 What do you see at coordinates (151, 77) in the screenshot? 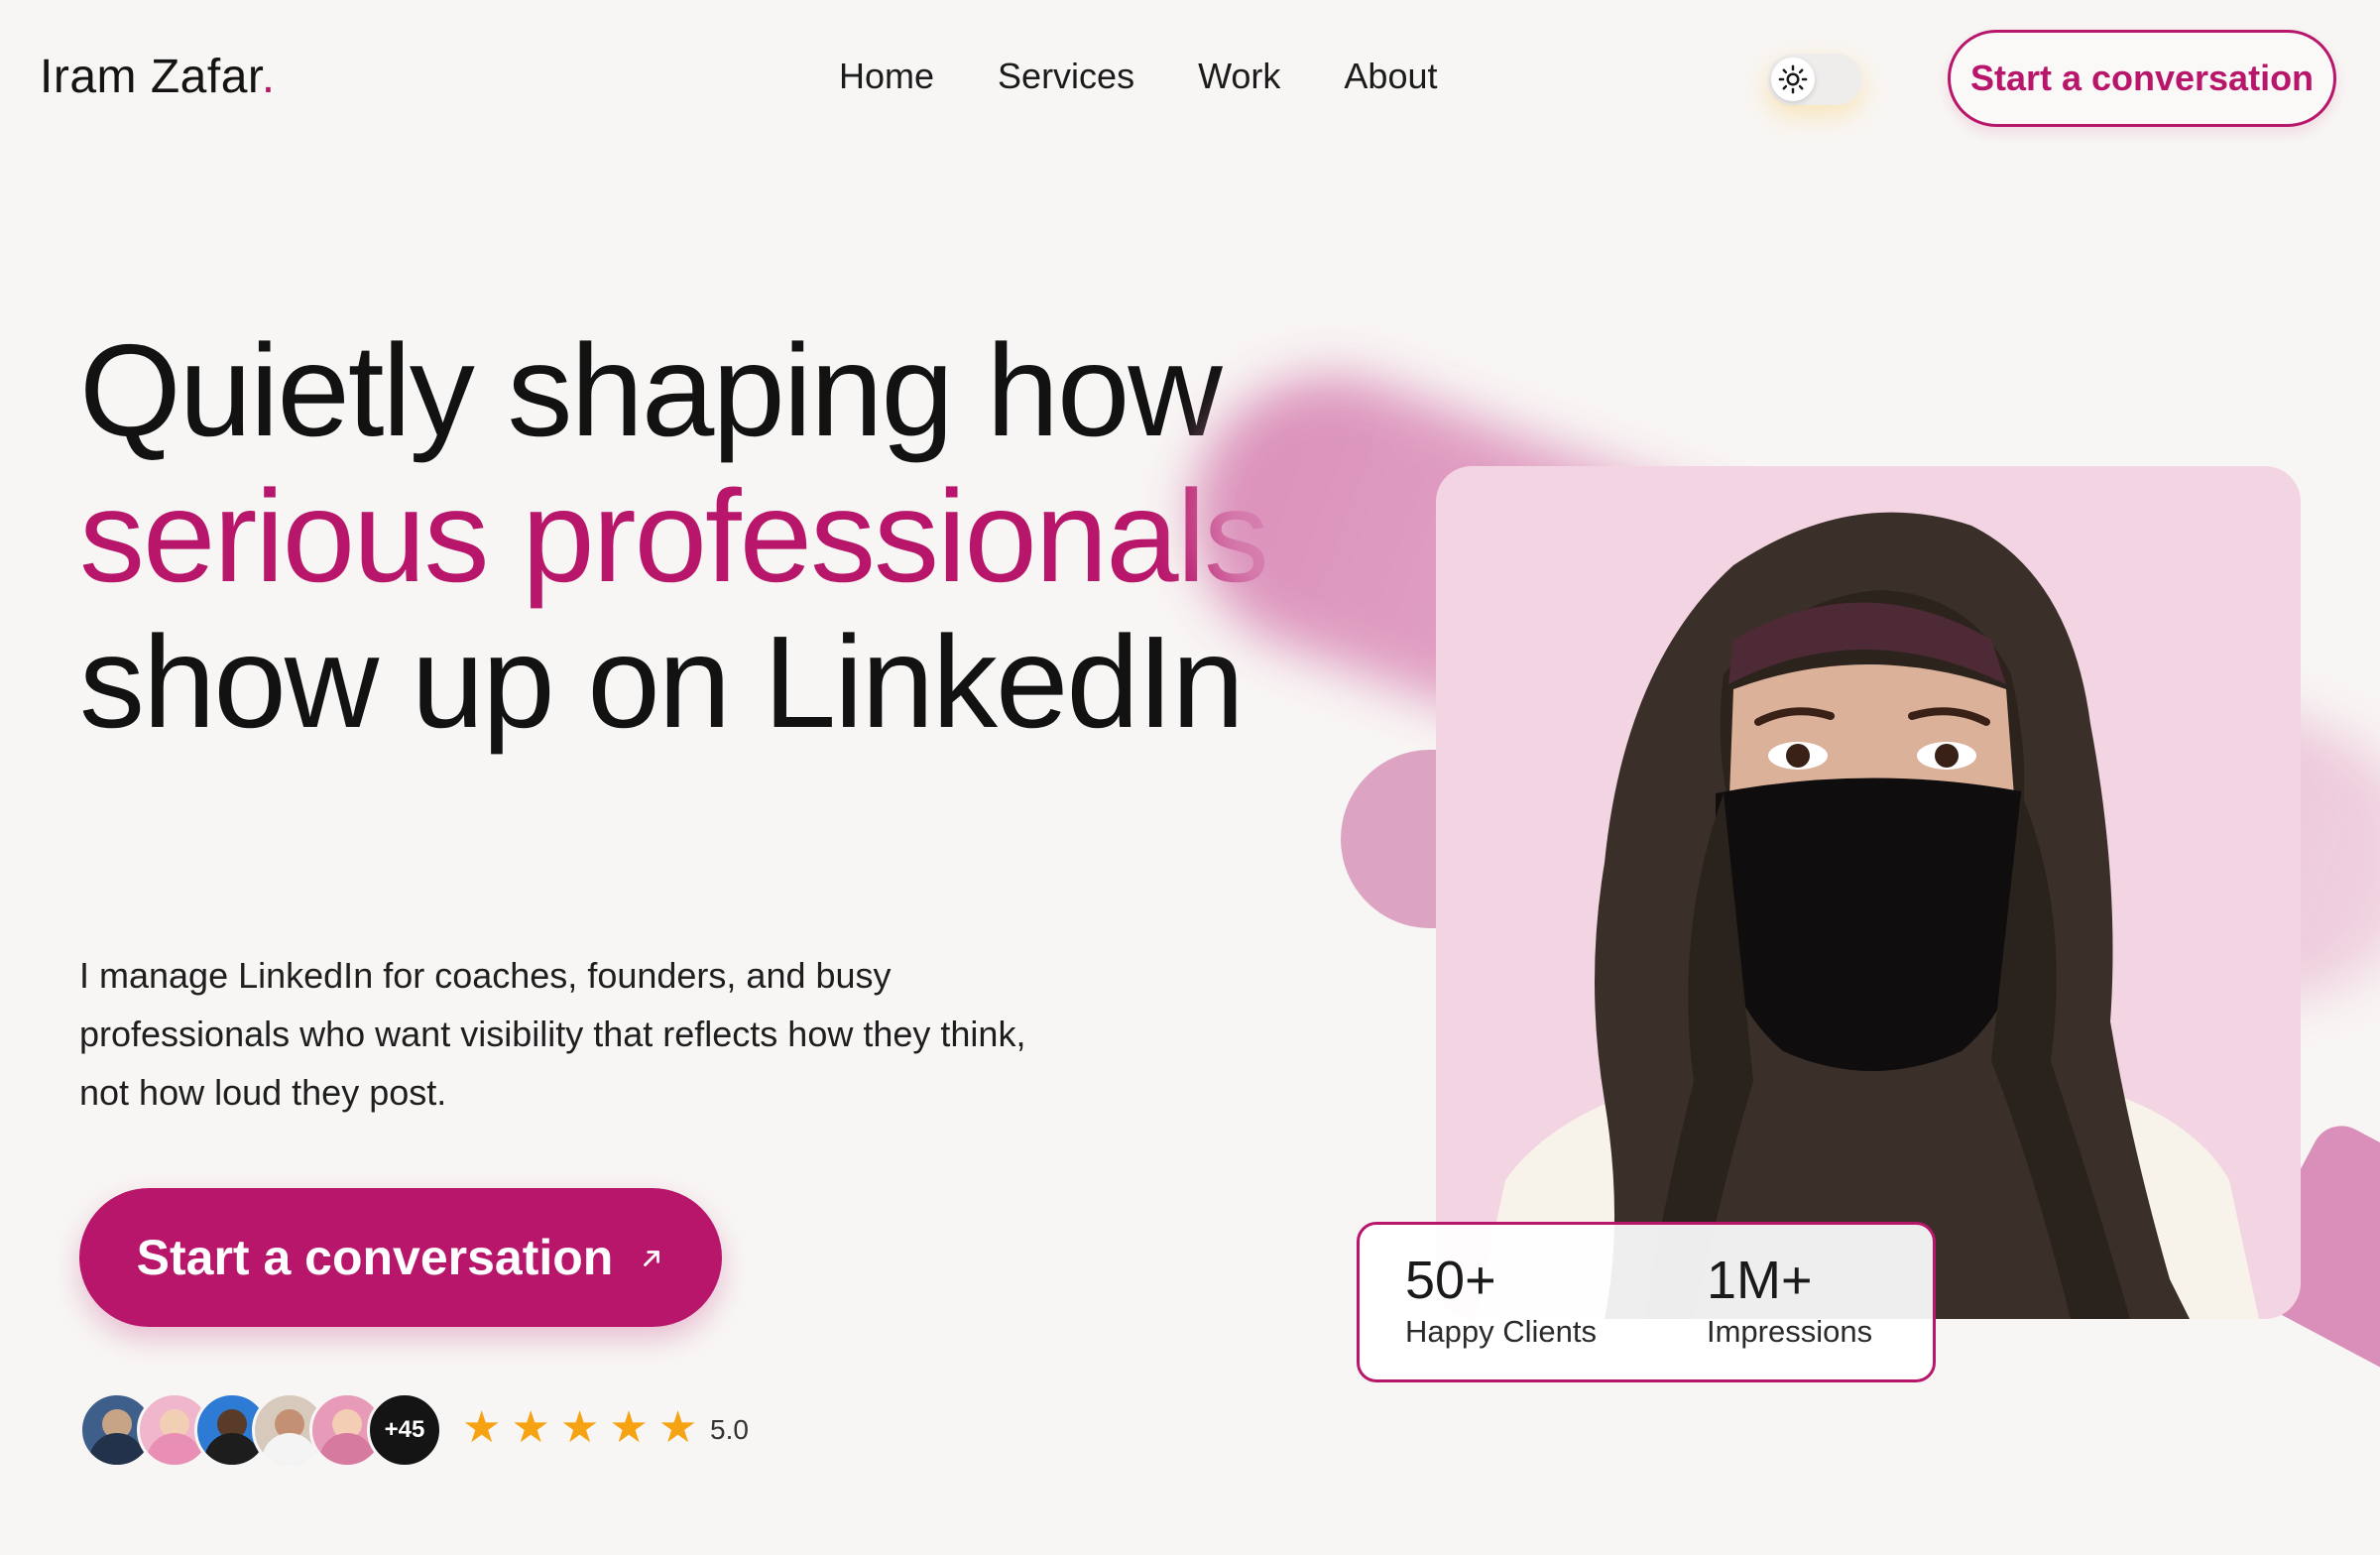
I see `logo-name: Iram Zafar` at bounding box center [151, 77].